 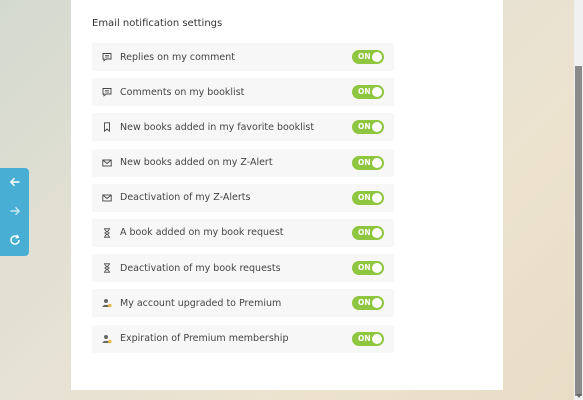 What do you see at coordinates (107, 127) in the screenshot?
I see `bookmark-icon` at bounding box center [107, 127].